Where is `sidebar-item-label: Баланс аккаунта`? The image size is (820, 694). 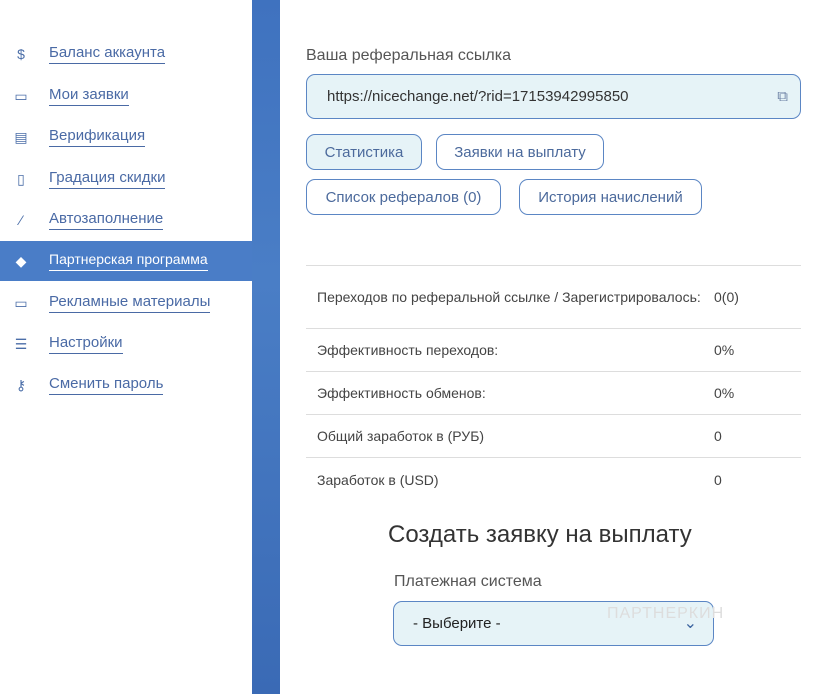 sidebar-item-label: Баланс аккаунта is located at coordinates (107, 54).